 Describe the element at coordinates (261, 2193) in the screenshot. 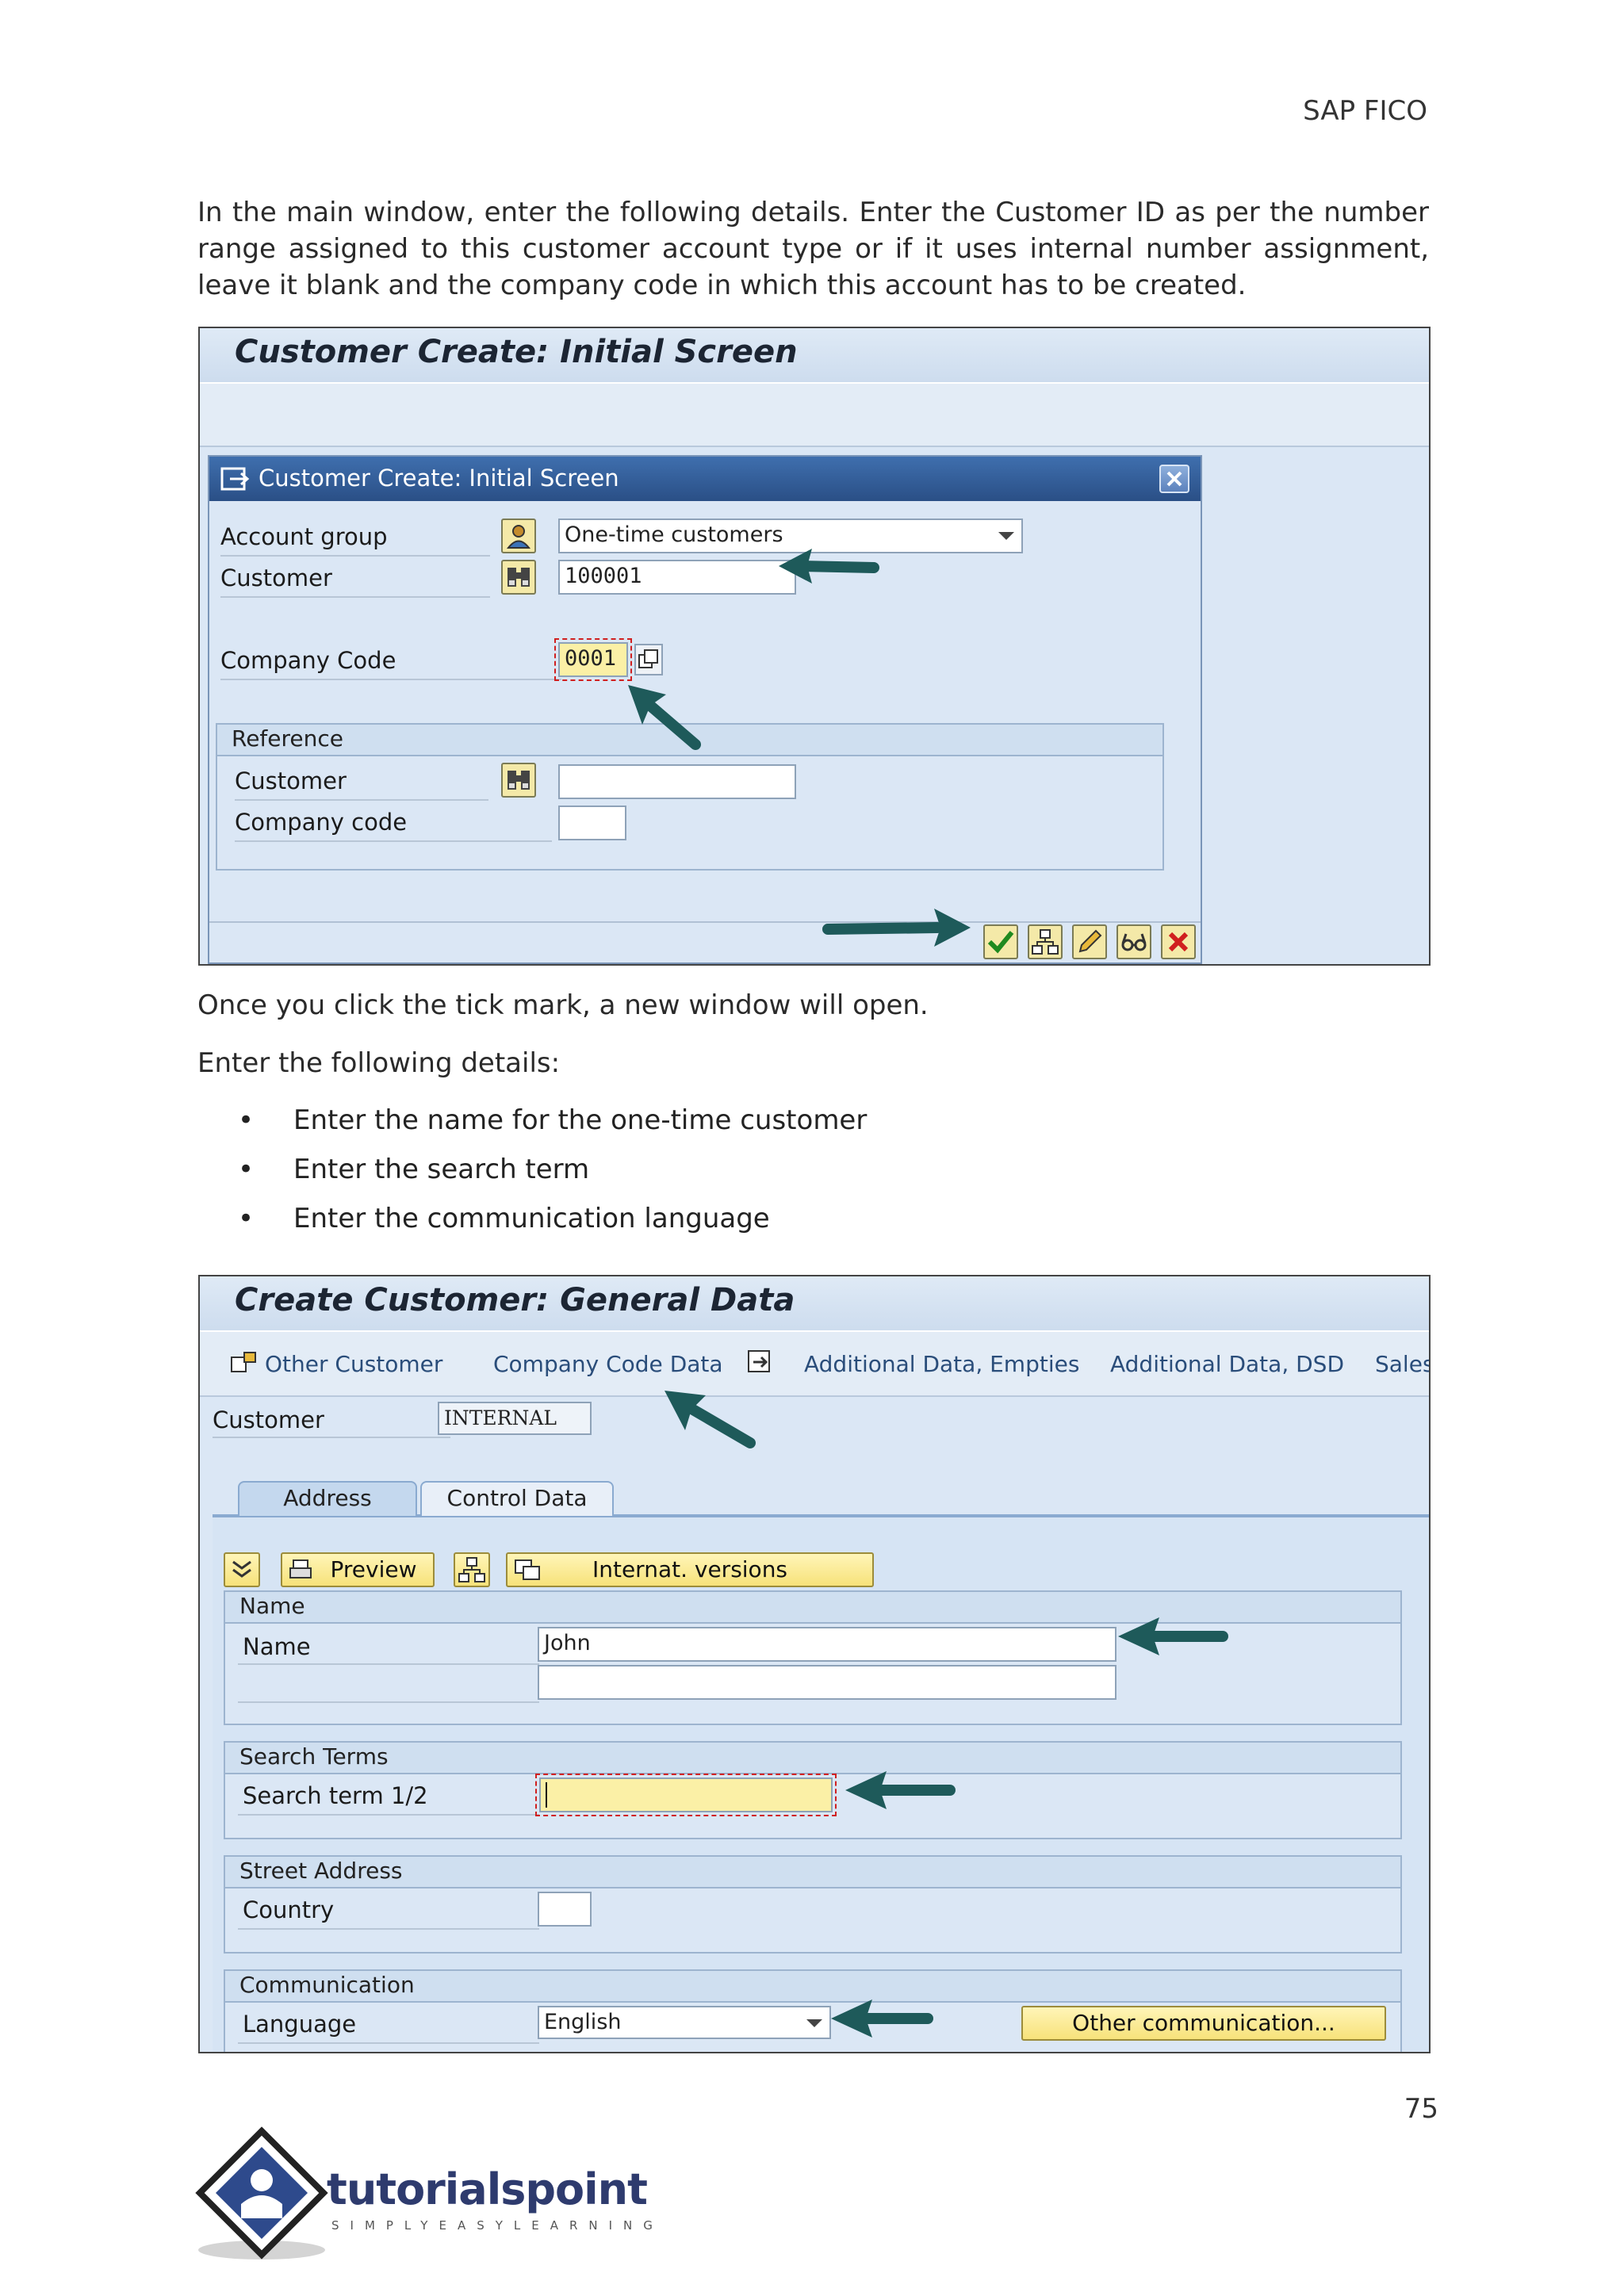

I see `logo-emblem-icon` at that location.